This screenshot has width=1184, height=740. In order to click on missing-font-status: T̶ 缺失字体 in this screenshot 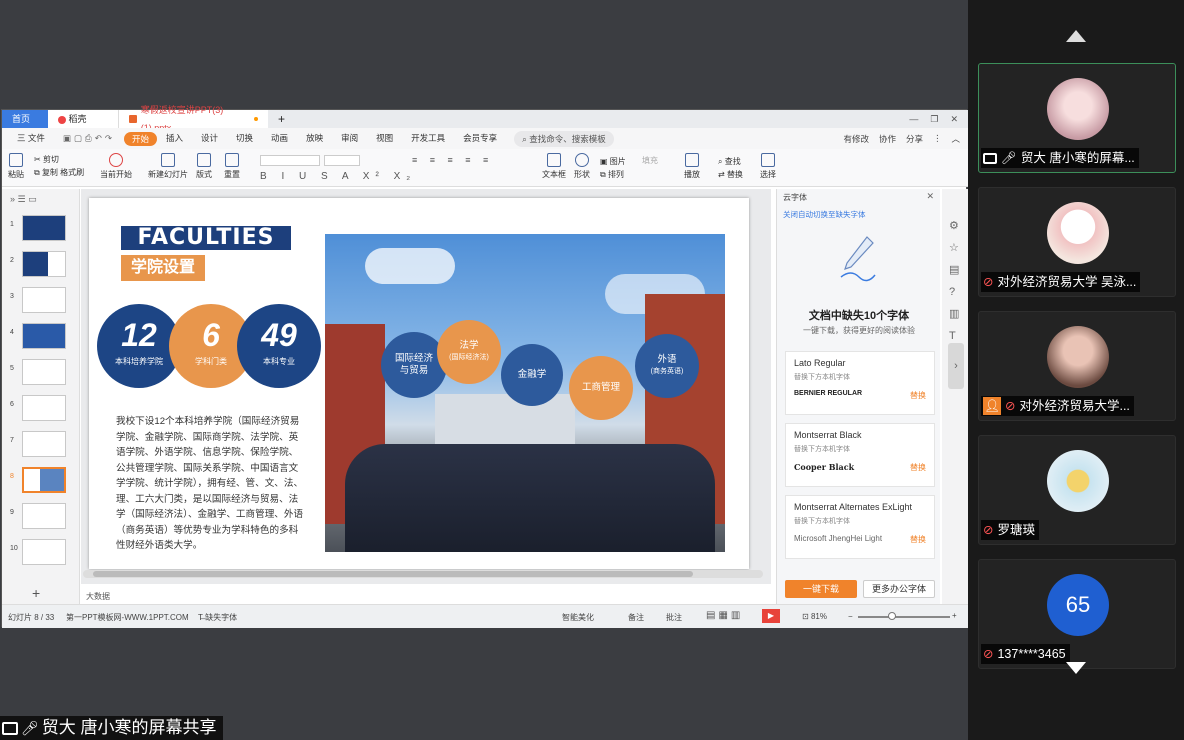, I will do `click(217, 617)`.